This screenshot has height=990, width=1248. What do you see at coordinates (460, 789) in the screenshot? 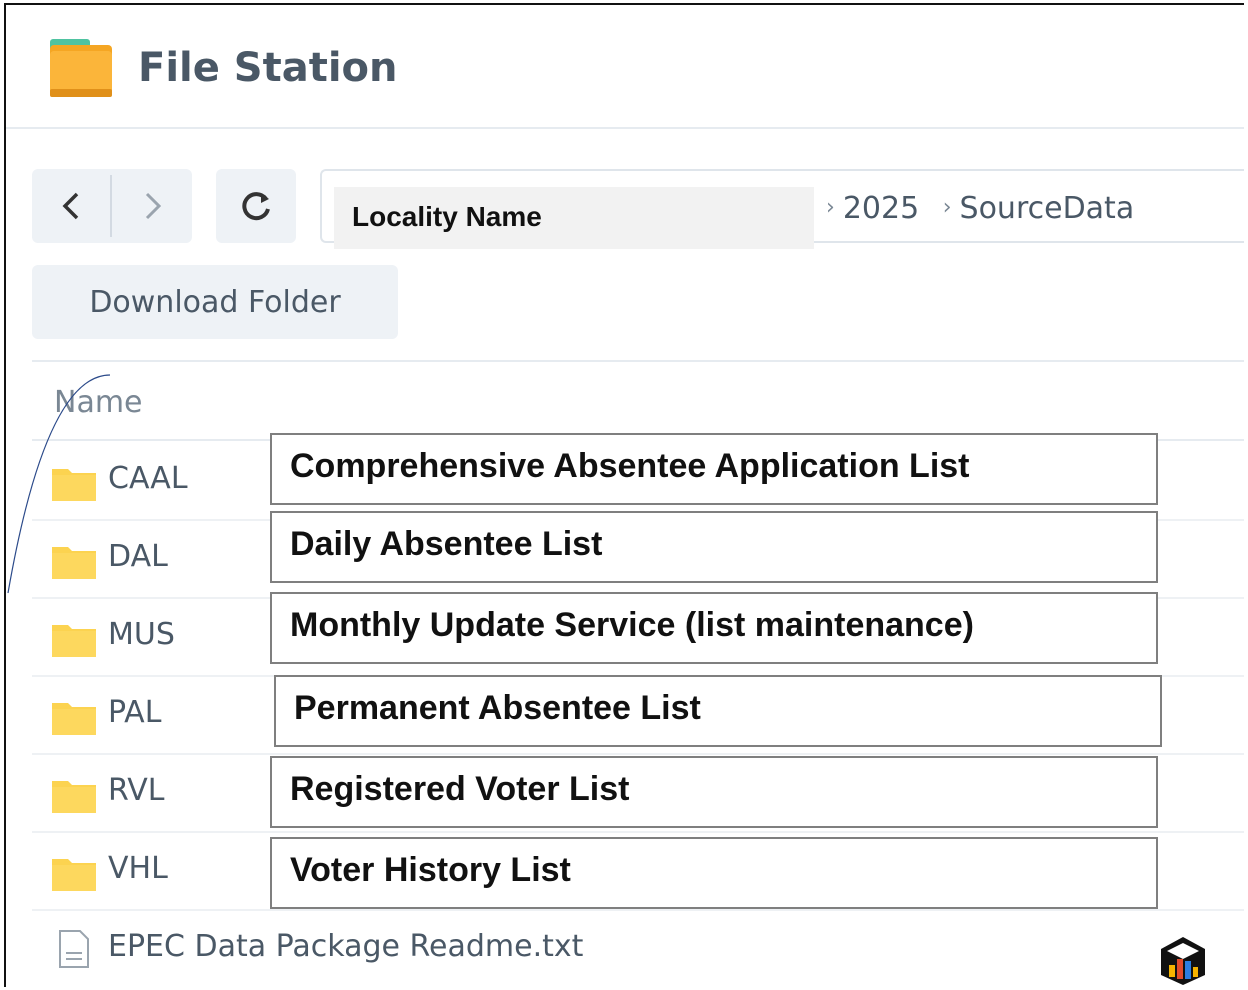
I see `description-text: Registered Voter List` at bounding box center [460, 789].